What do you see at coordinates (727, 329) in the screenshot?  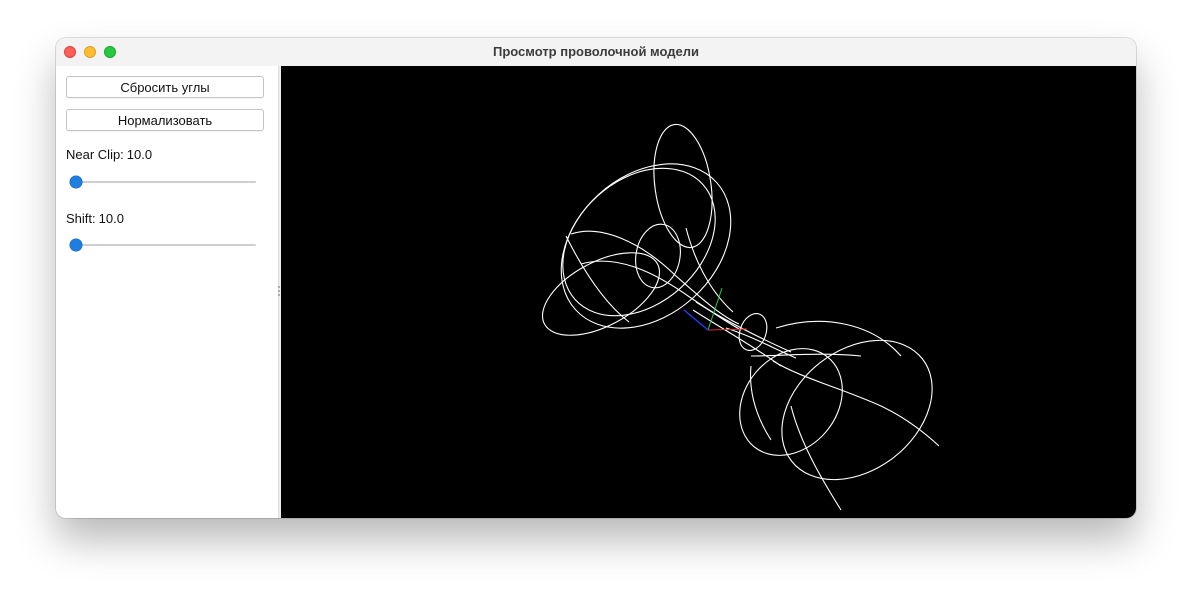 I see `x-axis-line` at bounding box center [727, 329].